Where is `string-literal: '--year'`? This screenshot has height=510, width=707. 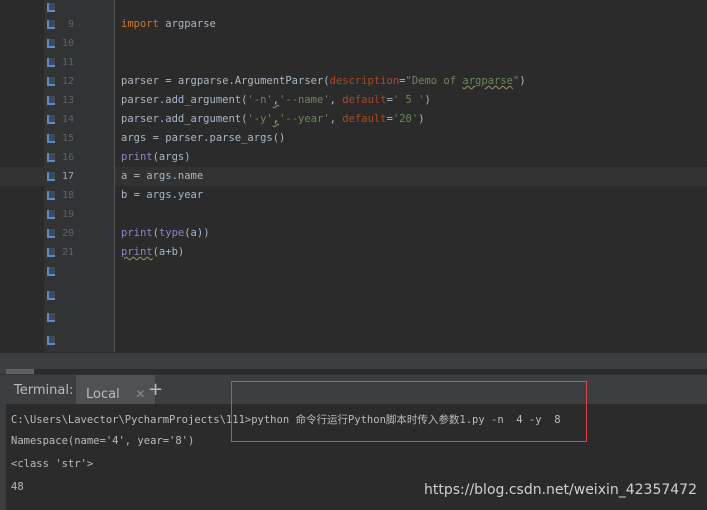 string-literal: '--year' is located at coordinates (304, 119).